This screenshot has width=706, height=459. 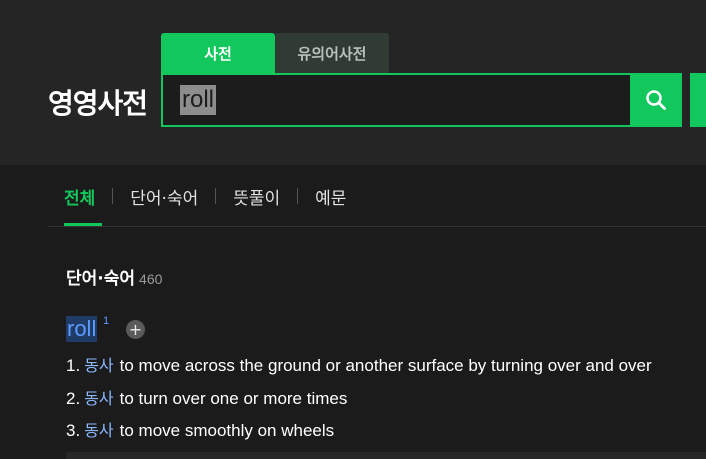 I want to click on section-count: 460, so click(x=151, y=279).